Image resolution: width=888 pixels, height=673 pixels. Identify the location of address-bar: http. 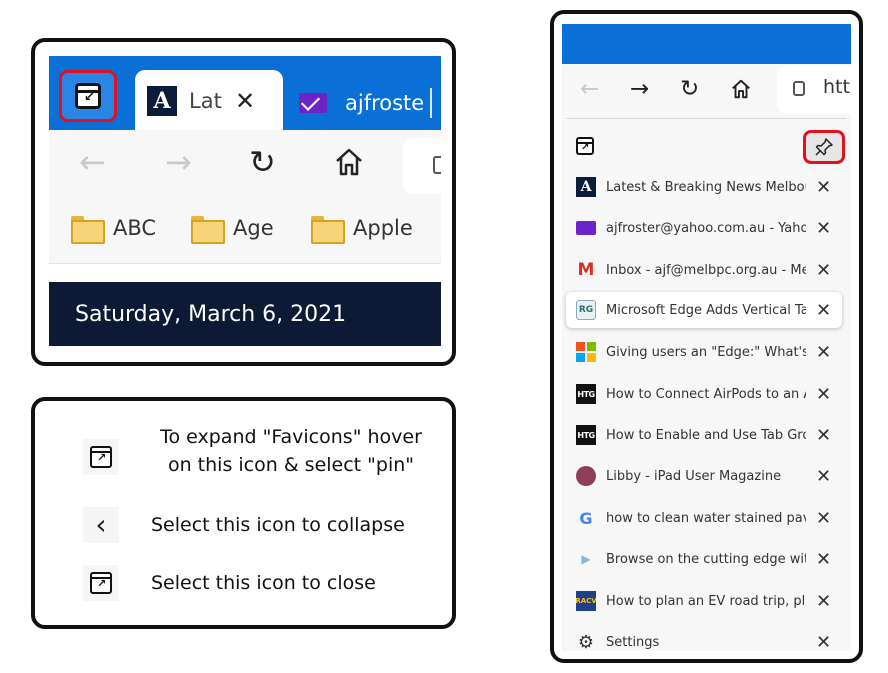
(814, 90).